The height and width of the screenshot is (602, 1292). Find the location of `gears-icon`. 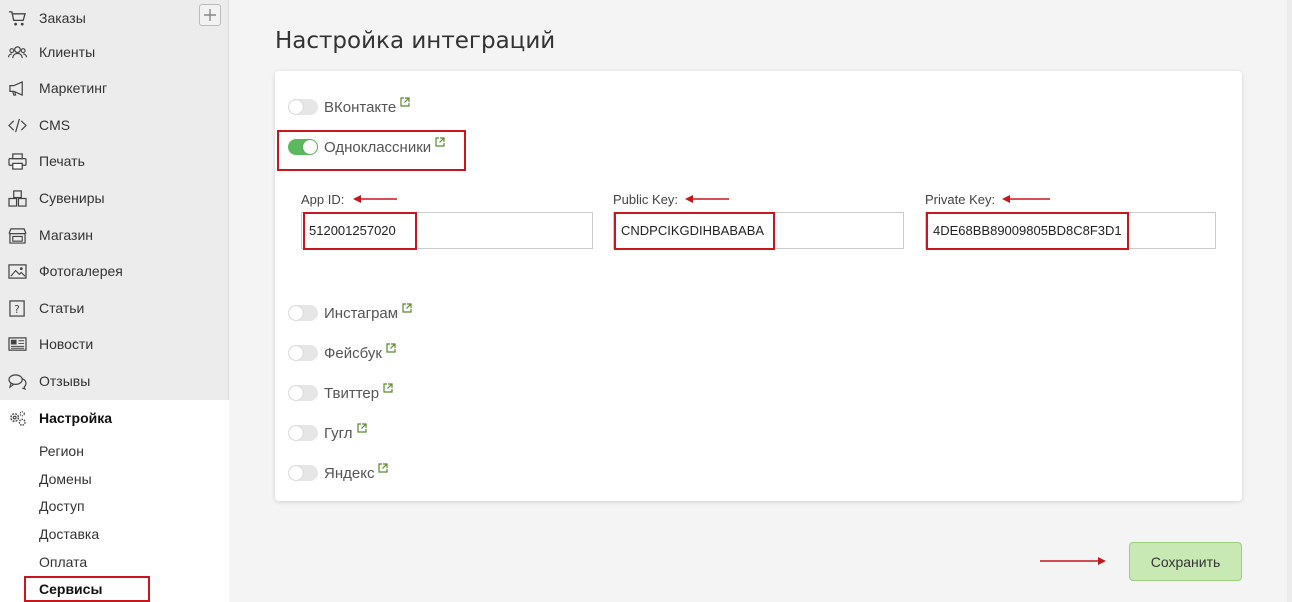

gears-icon is located at coordinates (17, 418).